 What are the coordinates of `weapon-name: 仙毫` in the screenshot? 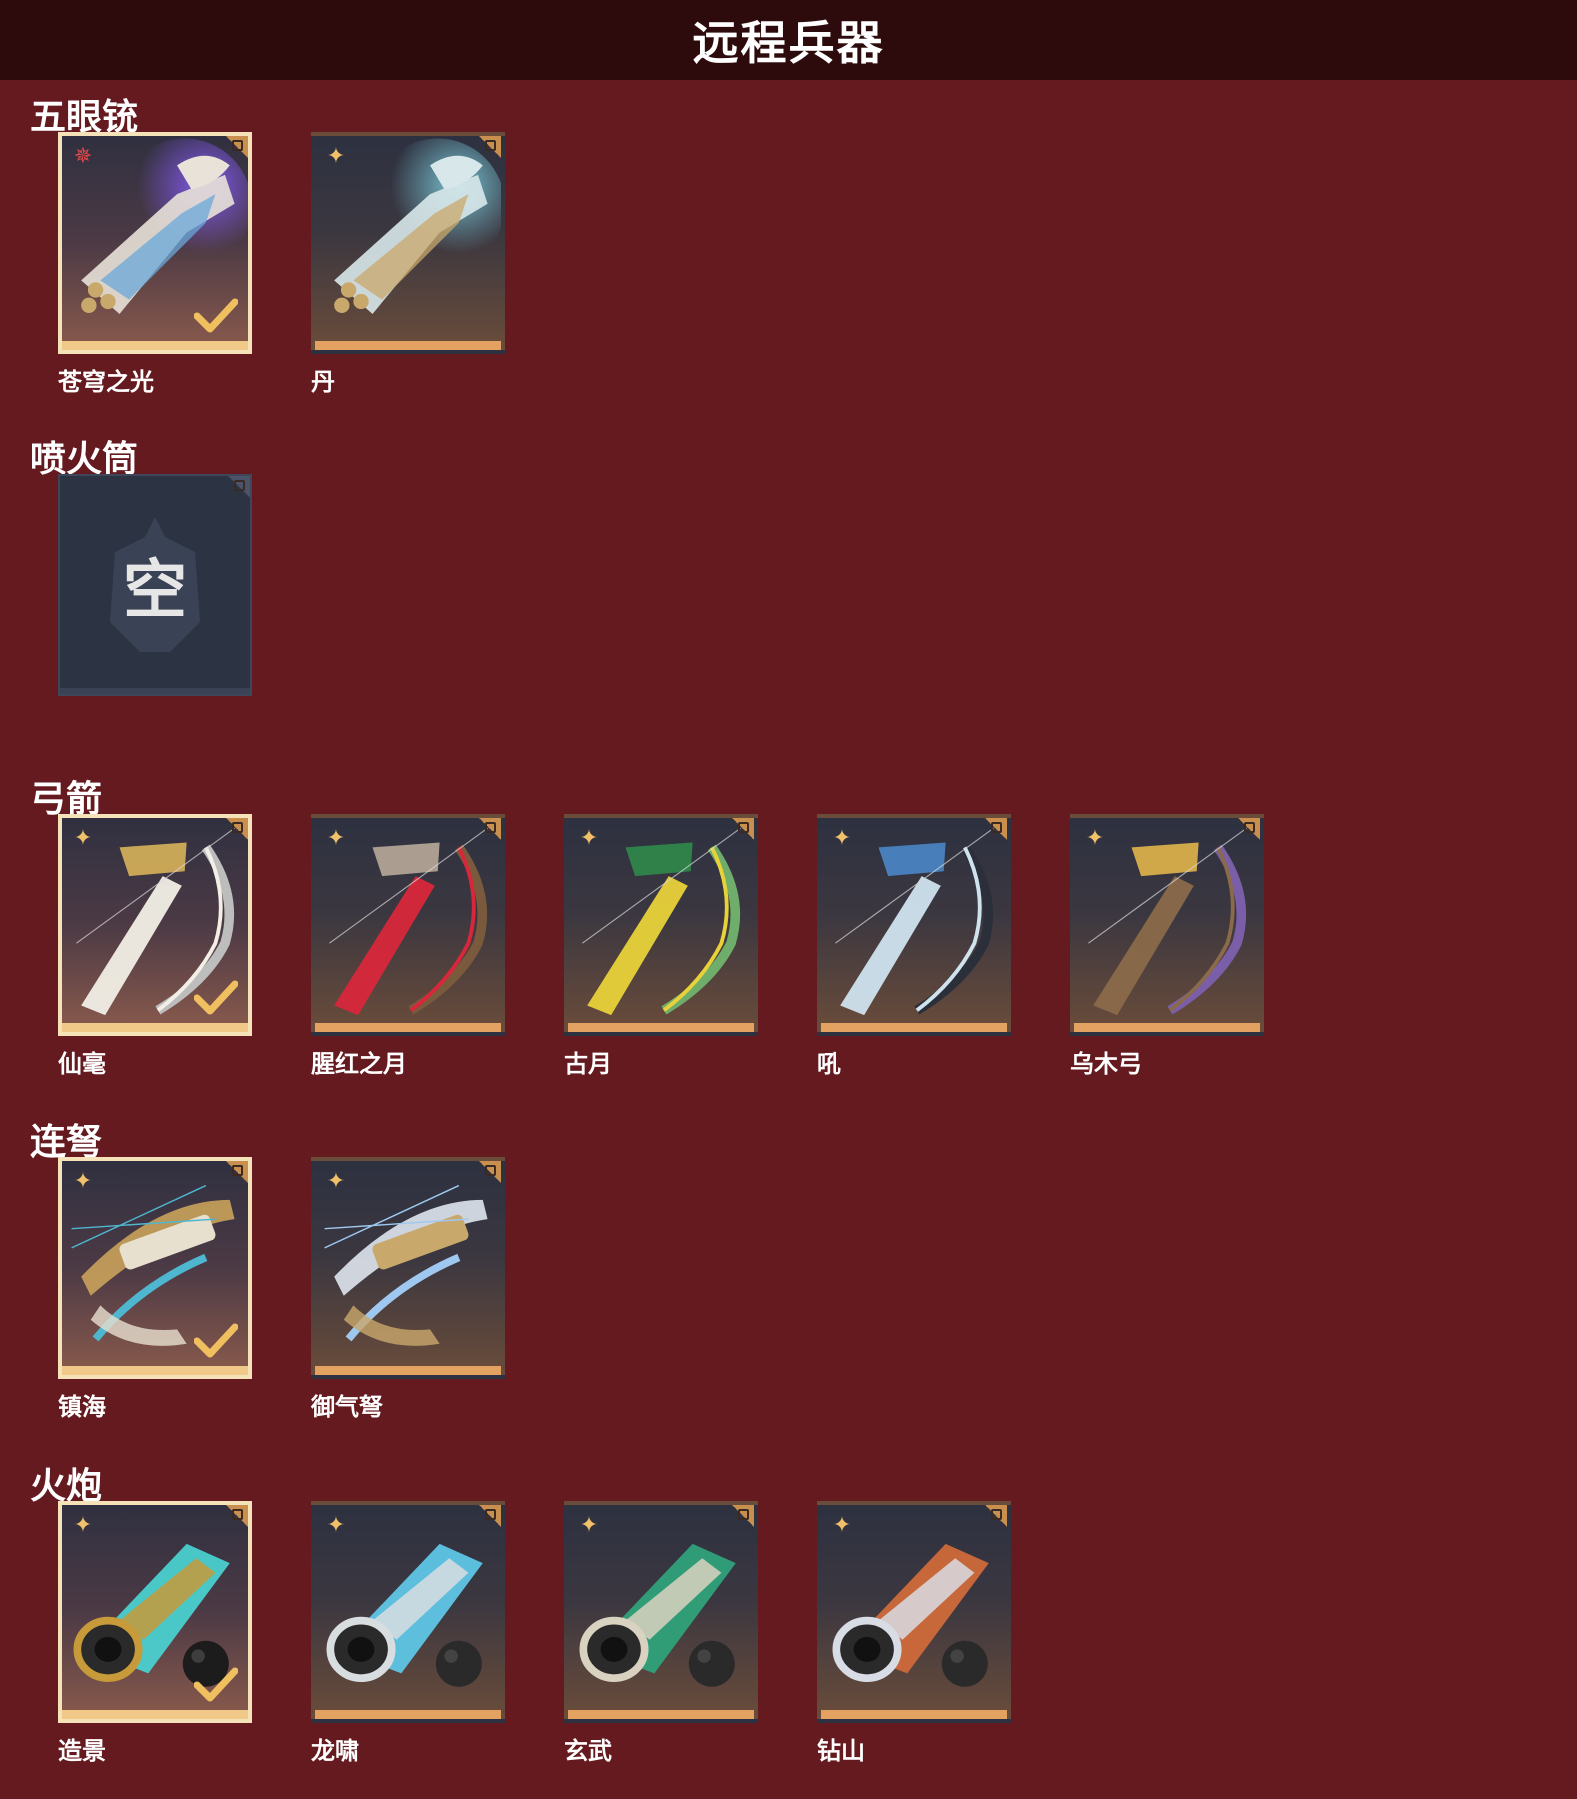 It's located at (82, 1064).